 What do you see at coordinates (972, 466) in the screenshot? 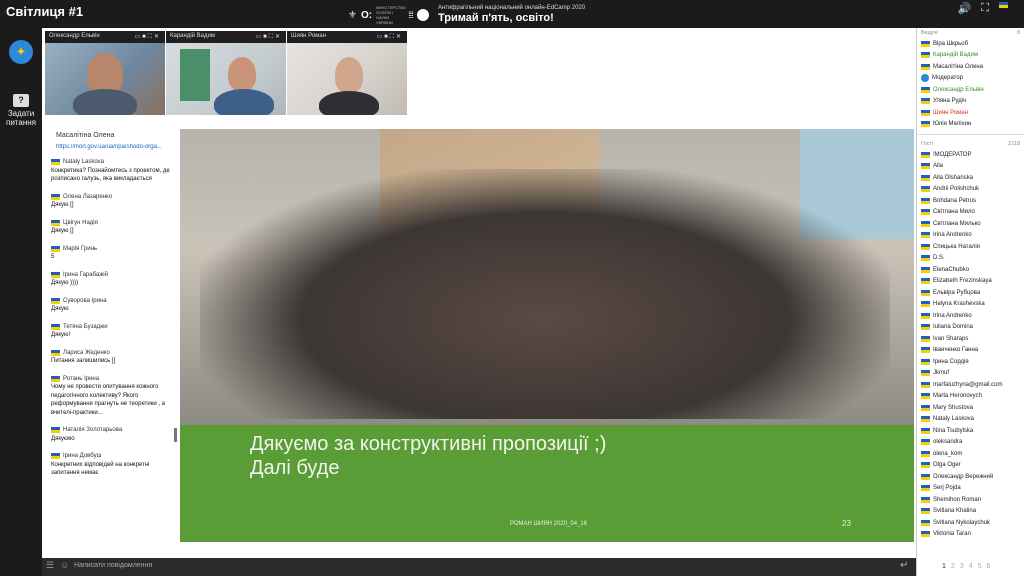
I see `guest-item: Olga Oger` at bounding box center [972, 466].